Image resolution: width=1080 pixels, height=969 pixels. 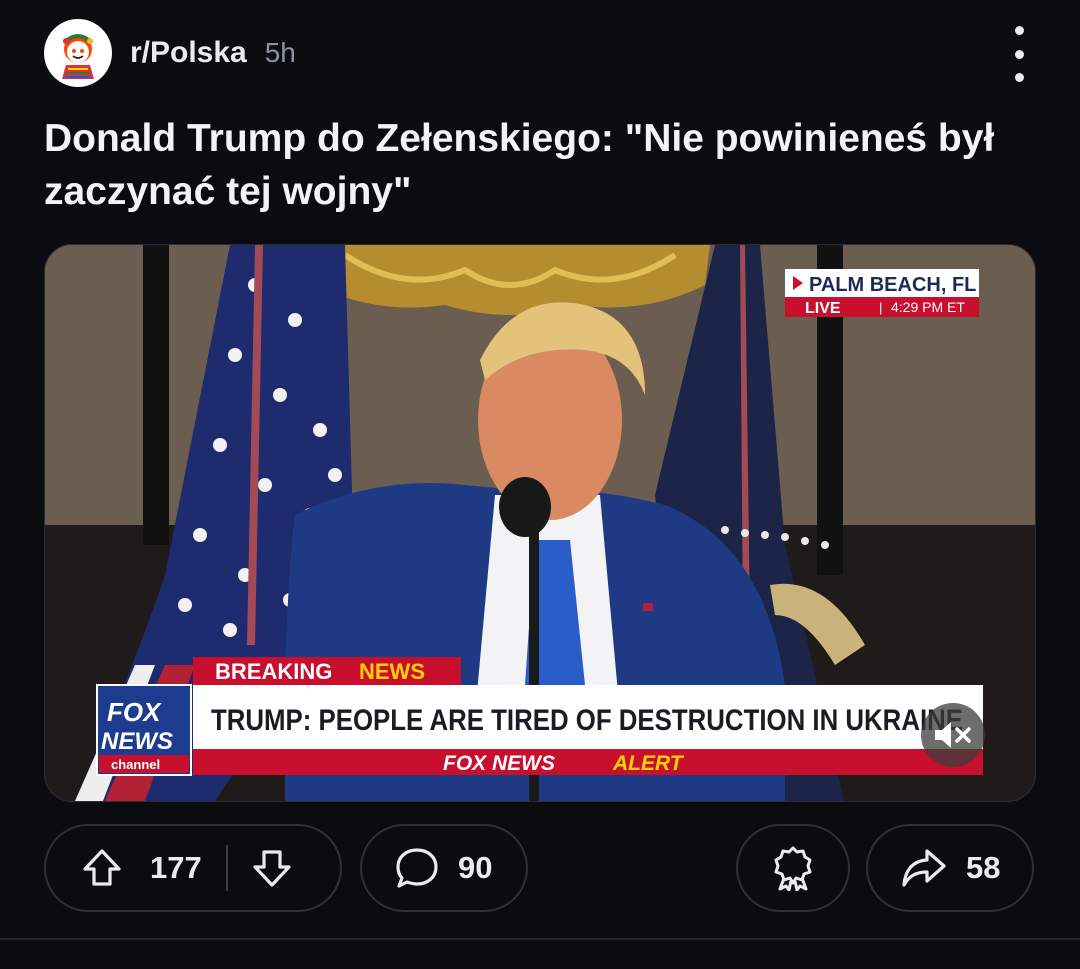 I want to click on downvote-button, so click(x=272, y=868).